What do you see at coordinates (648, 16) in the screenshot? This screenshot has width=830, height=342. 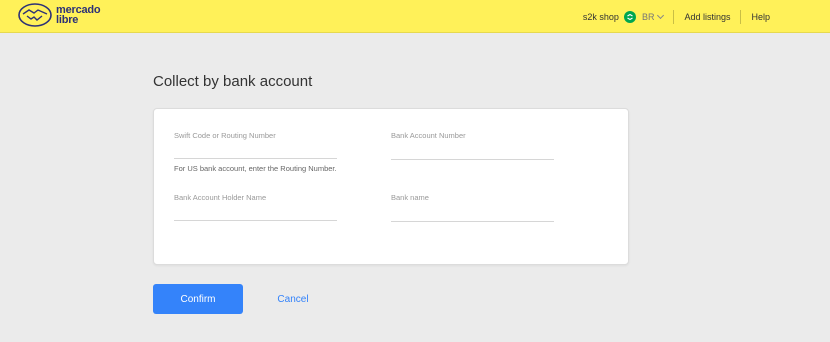 I see `country-code: BR` at bounding box center [648, 16].